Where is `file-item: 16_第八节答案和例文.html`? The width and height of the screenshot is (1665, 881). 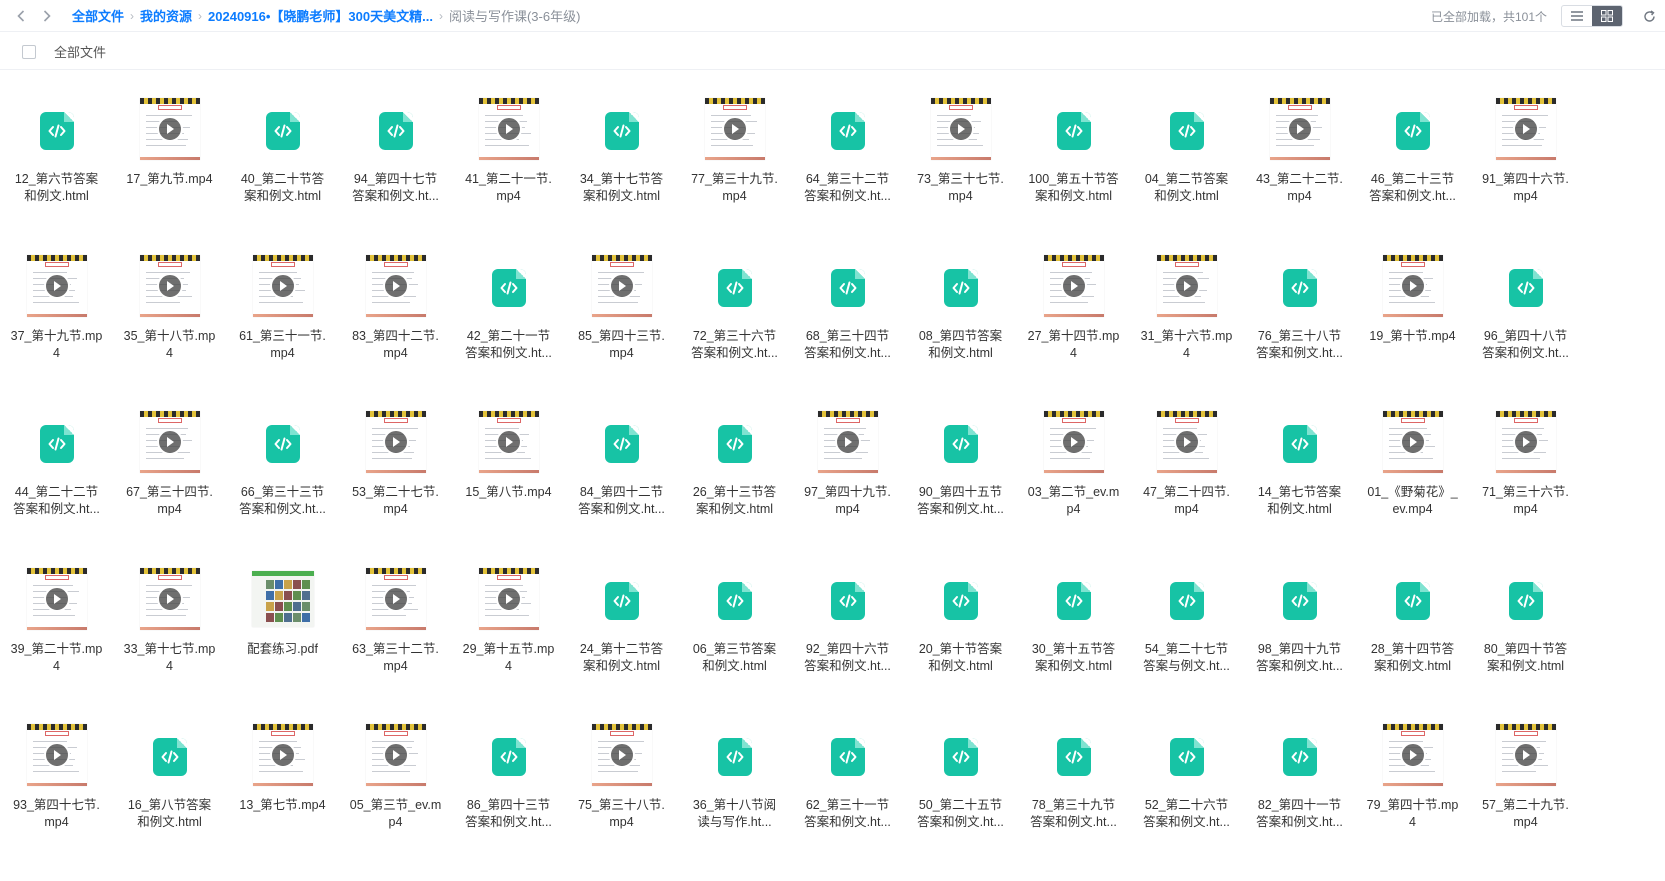 file-item: 16_第八节答案和例文.html is located at coordinates (169, 802).